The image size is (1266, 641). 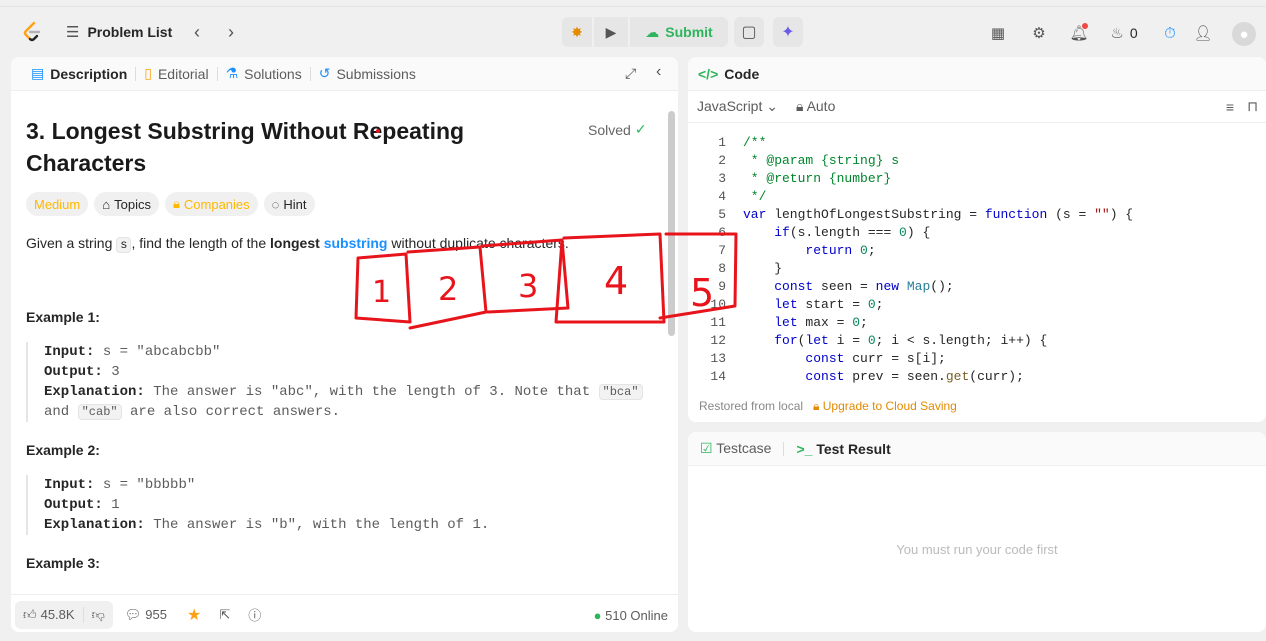 I want to click on chevron-down-icon: ⌄, so click(x=772, y=106).